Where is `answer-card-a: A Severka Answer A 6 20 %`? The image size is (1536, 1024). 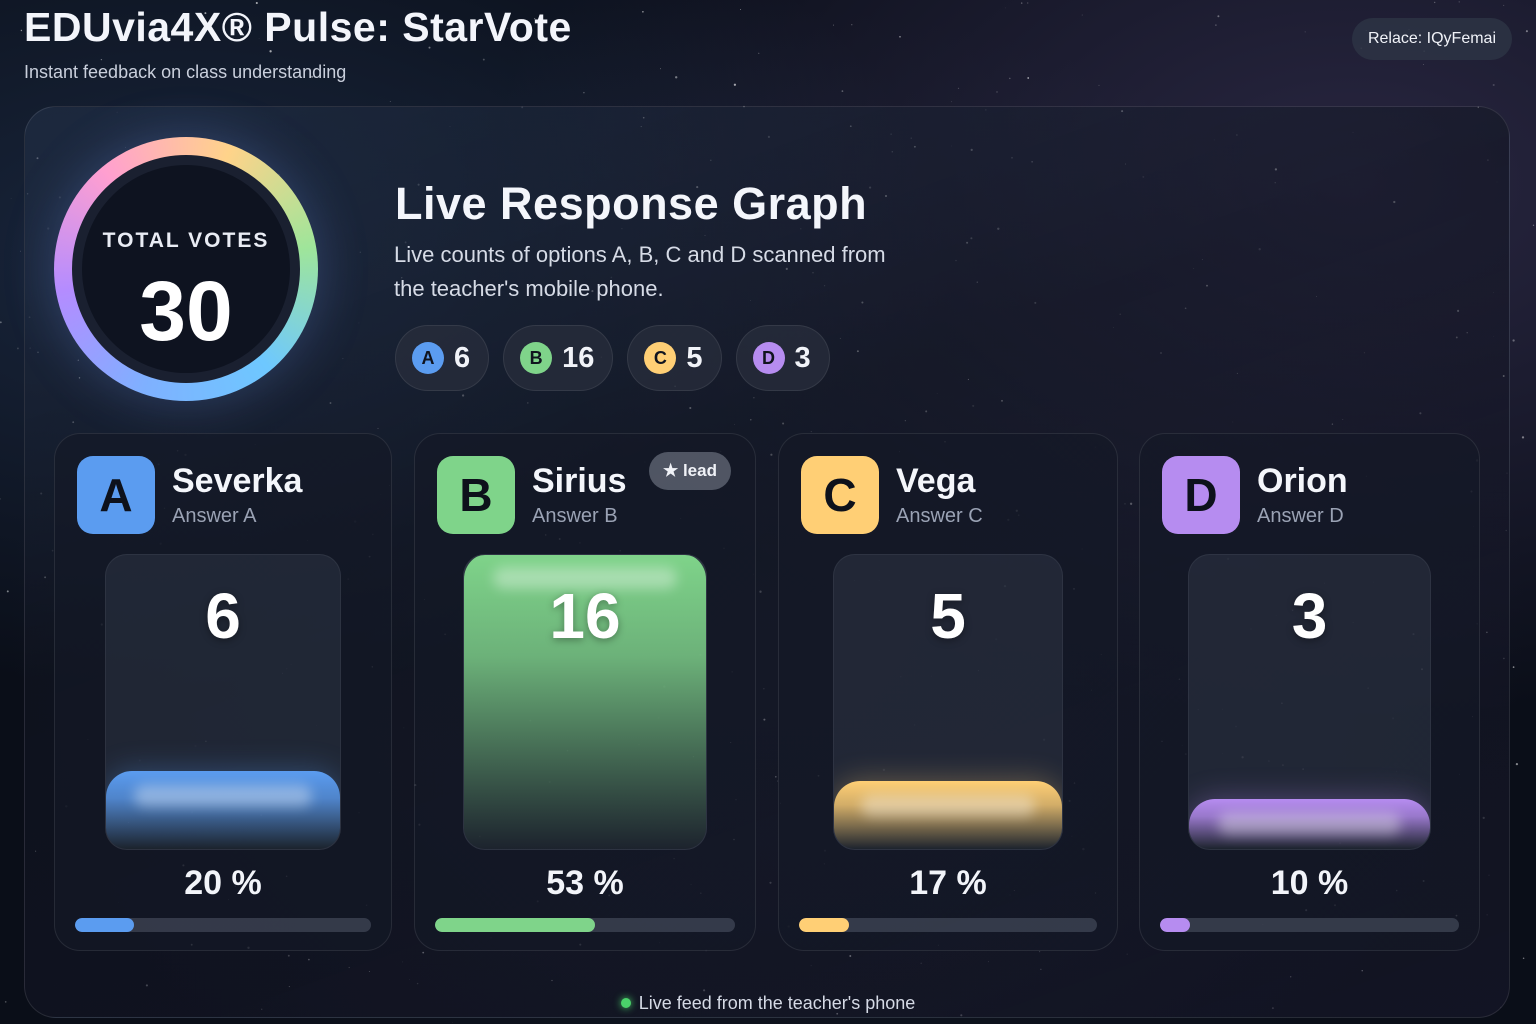
answer-card-a: A Severka Answer A 6 20 % is located at coordinates (223, 692).